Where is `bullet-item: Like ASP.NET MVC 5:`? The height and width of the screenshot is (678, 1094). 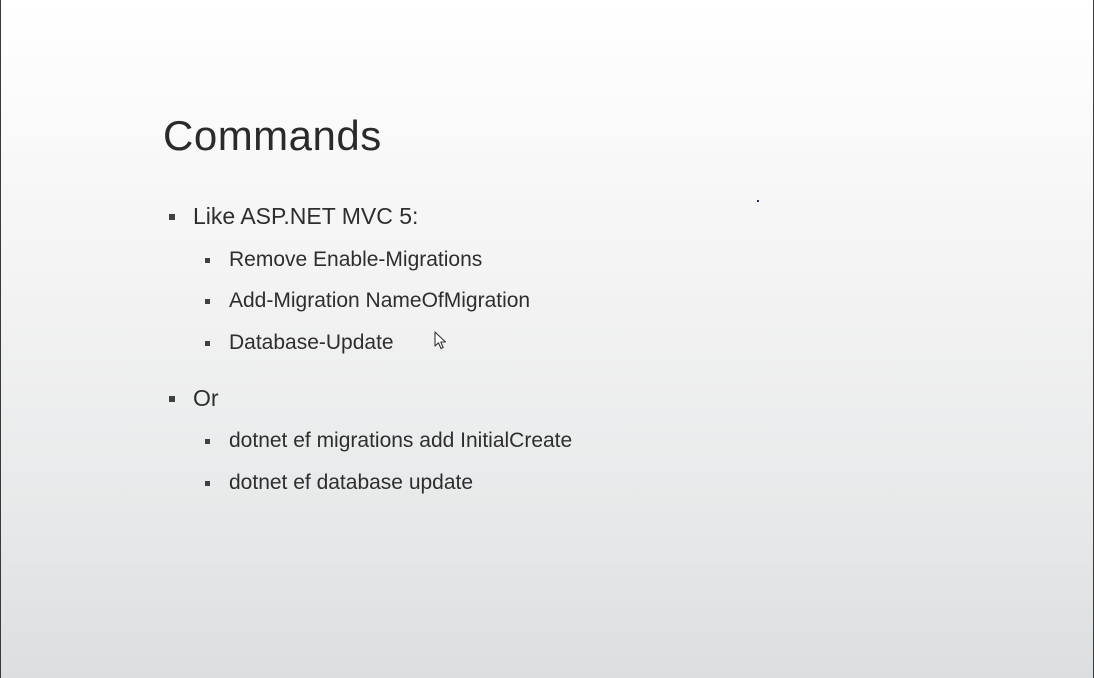 bullet-item: Like ASP.NET MVC 5: is located at coordinates (294, 216).